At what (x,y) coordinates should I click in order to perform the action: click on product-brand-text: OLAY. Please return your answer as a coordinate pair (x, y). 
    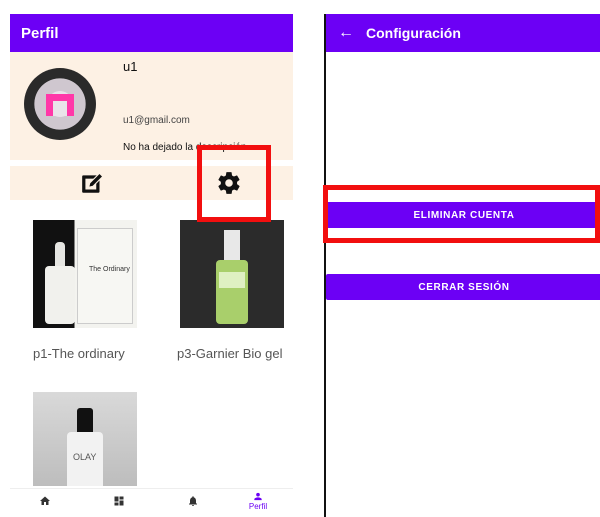
    Looking at the image, I should click on (85, 457).